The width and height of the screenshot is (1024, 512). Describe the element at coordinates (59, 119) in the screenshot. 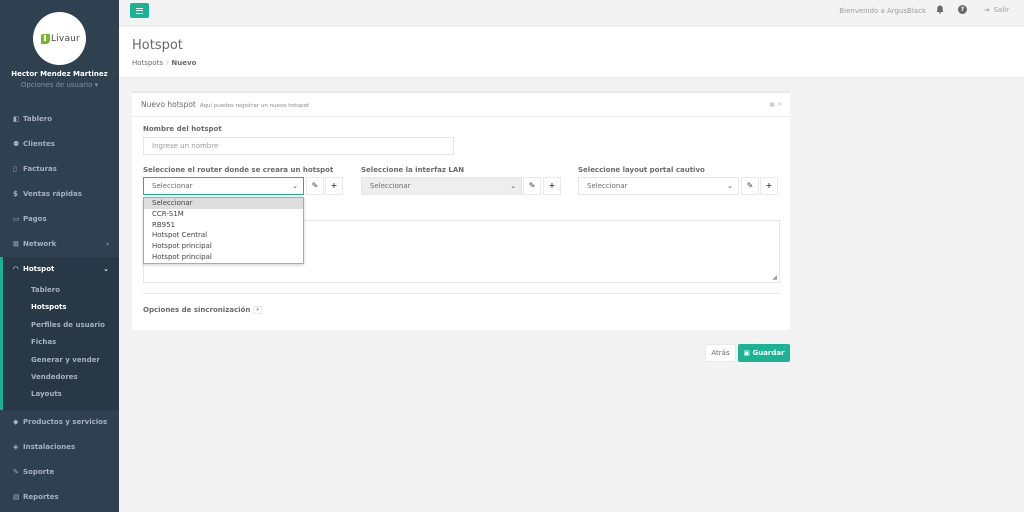

I see `sidebar-item-tablero: ◧ Tablero` at that location.